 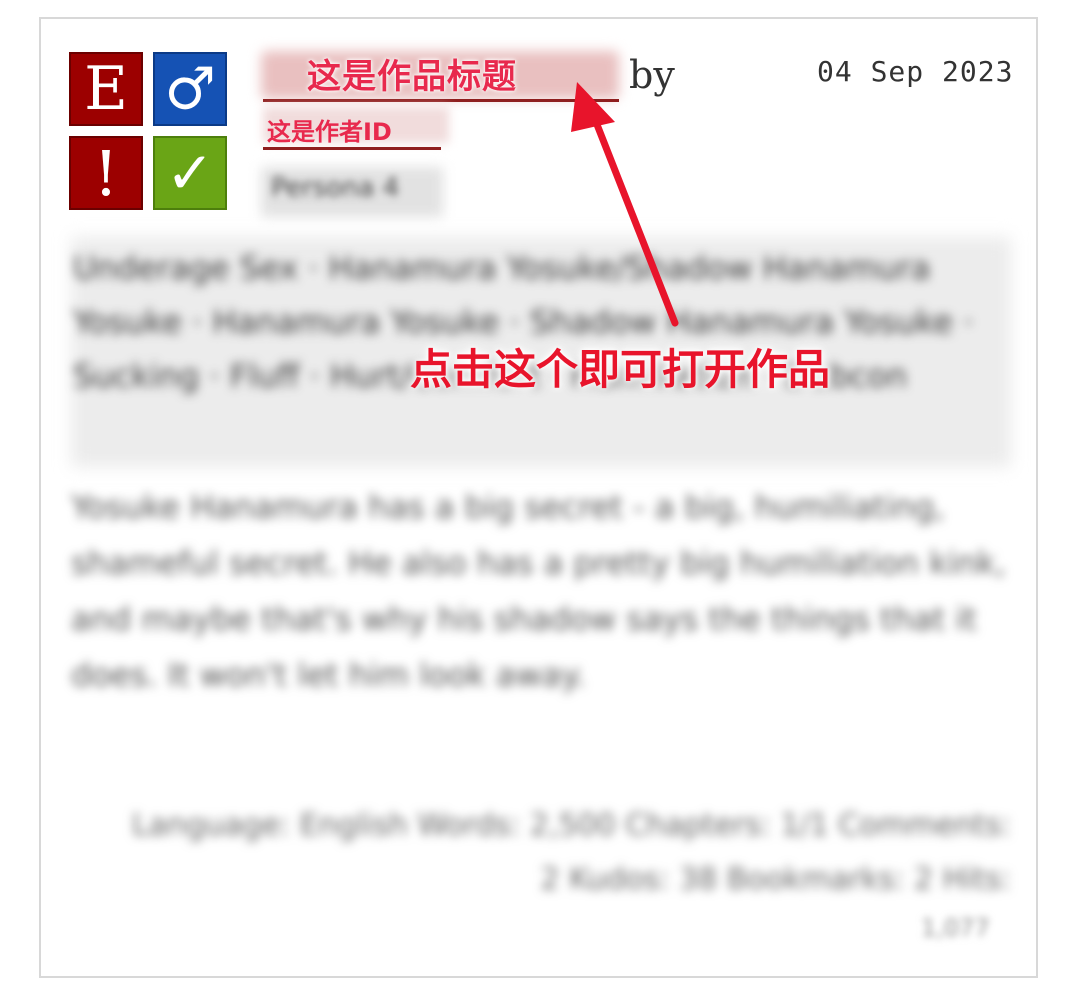 What do you see at coordinates (625, 204) in the screenshot?
I see `annotation-arrow` at bounding box center [625, 204].